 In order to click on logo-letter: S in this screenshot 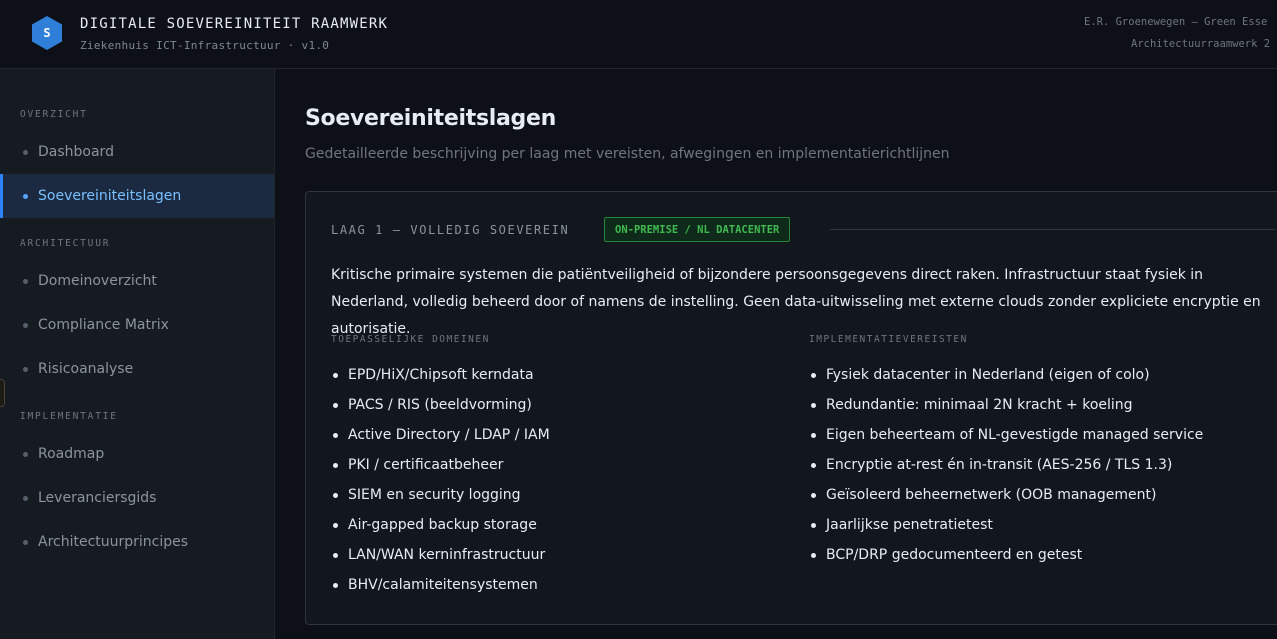, I will do `click(47, 33)`.